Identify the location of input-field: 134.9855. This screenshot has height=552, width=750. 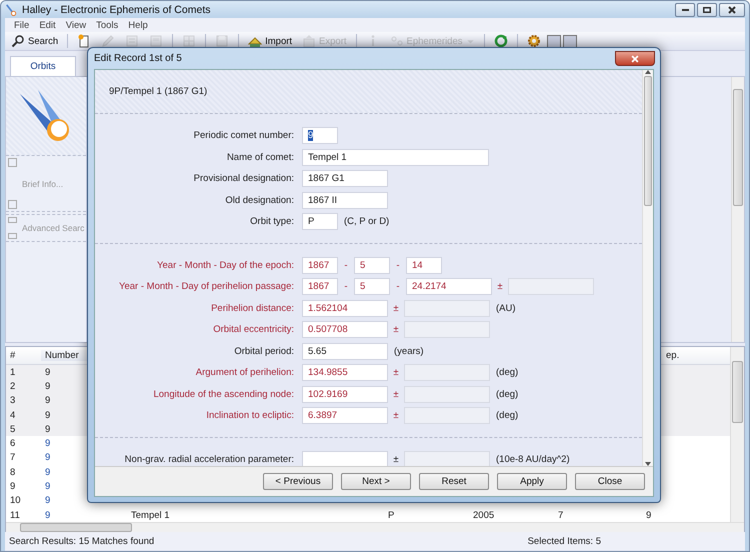
(345, 373).